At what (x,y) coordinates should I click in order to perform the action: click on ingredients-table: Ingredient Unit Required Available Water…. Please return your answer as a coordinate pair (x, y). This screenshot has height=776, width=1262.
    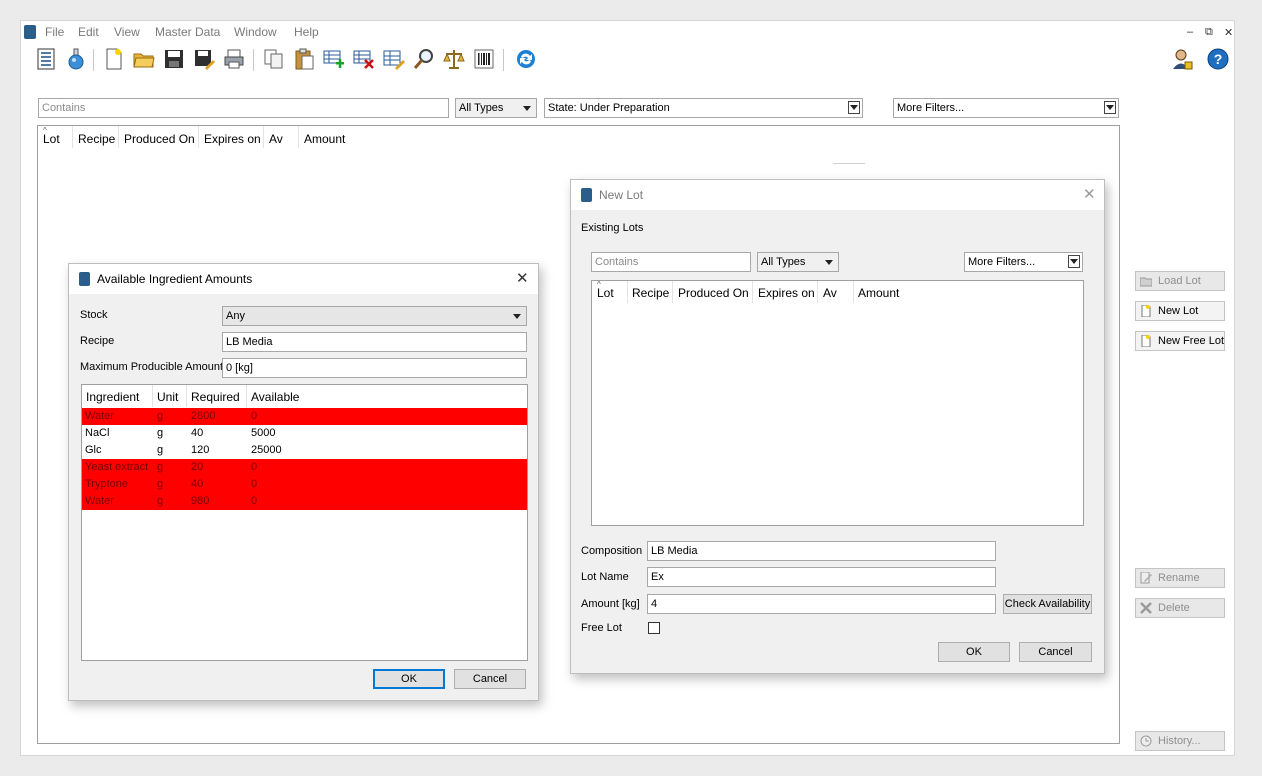
    Looking at the image, I should click on (304, 522).